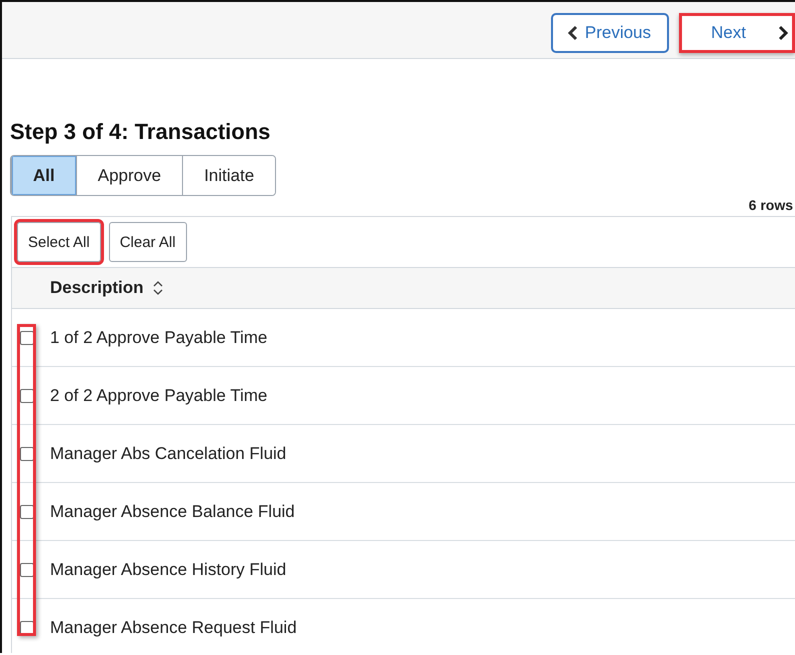 Image resolution: width=795 pixels, height=655 pixels. I want to click on chevron-left-icon, so click(572, 33).